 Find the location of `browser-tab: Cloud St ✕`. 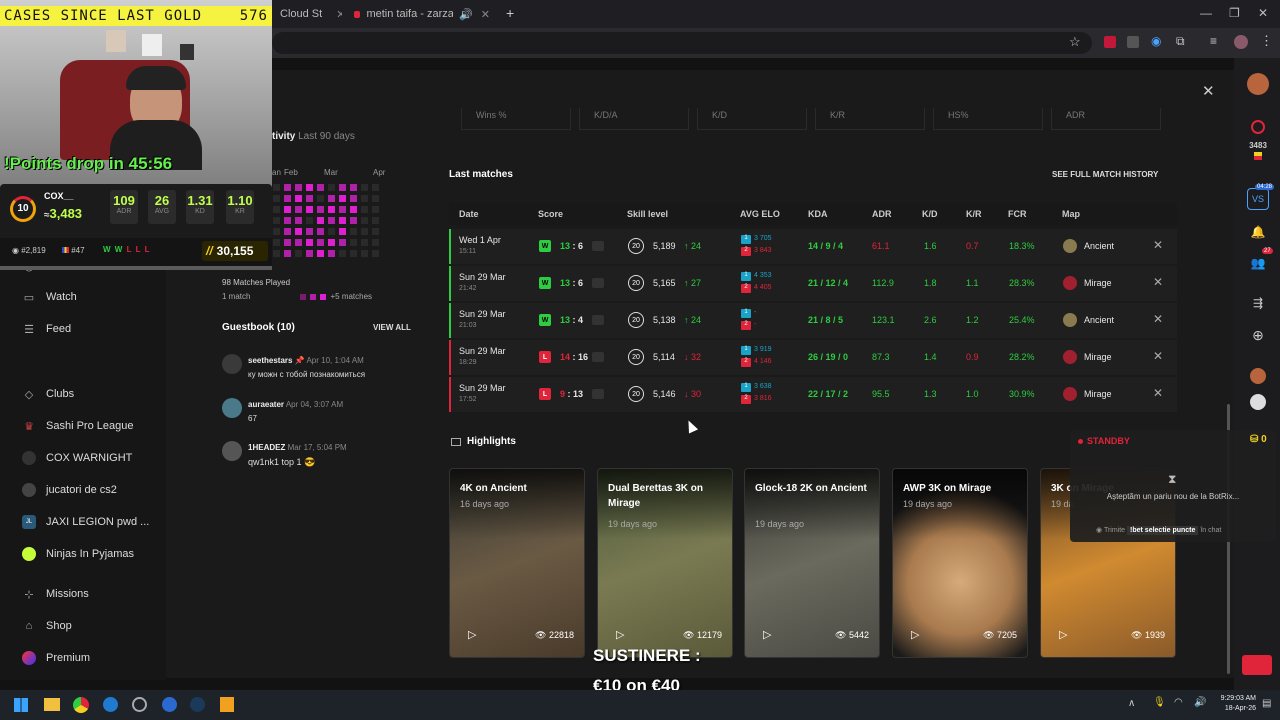

browser-tab: Cloud St ✕ is located at coordinates (307, 14).